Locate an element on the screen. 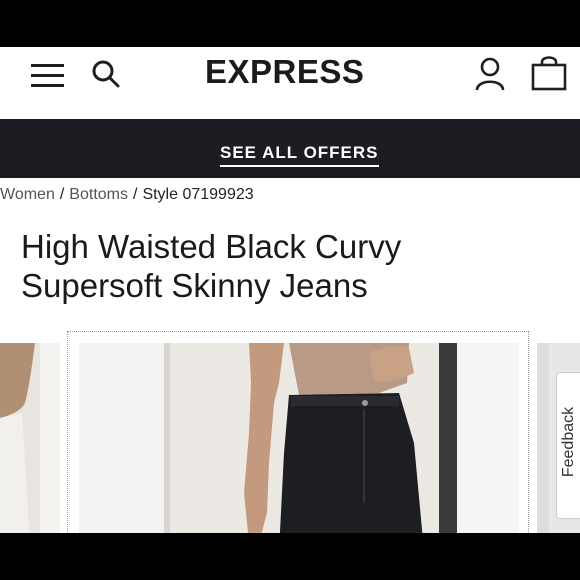  site-header: EXPRESS is located at coordinates (290, 82).